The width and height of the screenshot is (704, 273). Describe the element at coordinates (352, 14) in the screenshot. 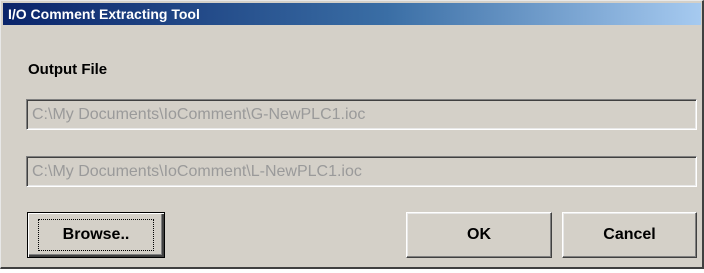

I see `title-bar: I/O Comment Extracting Tool` at that location.